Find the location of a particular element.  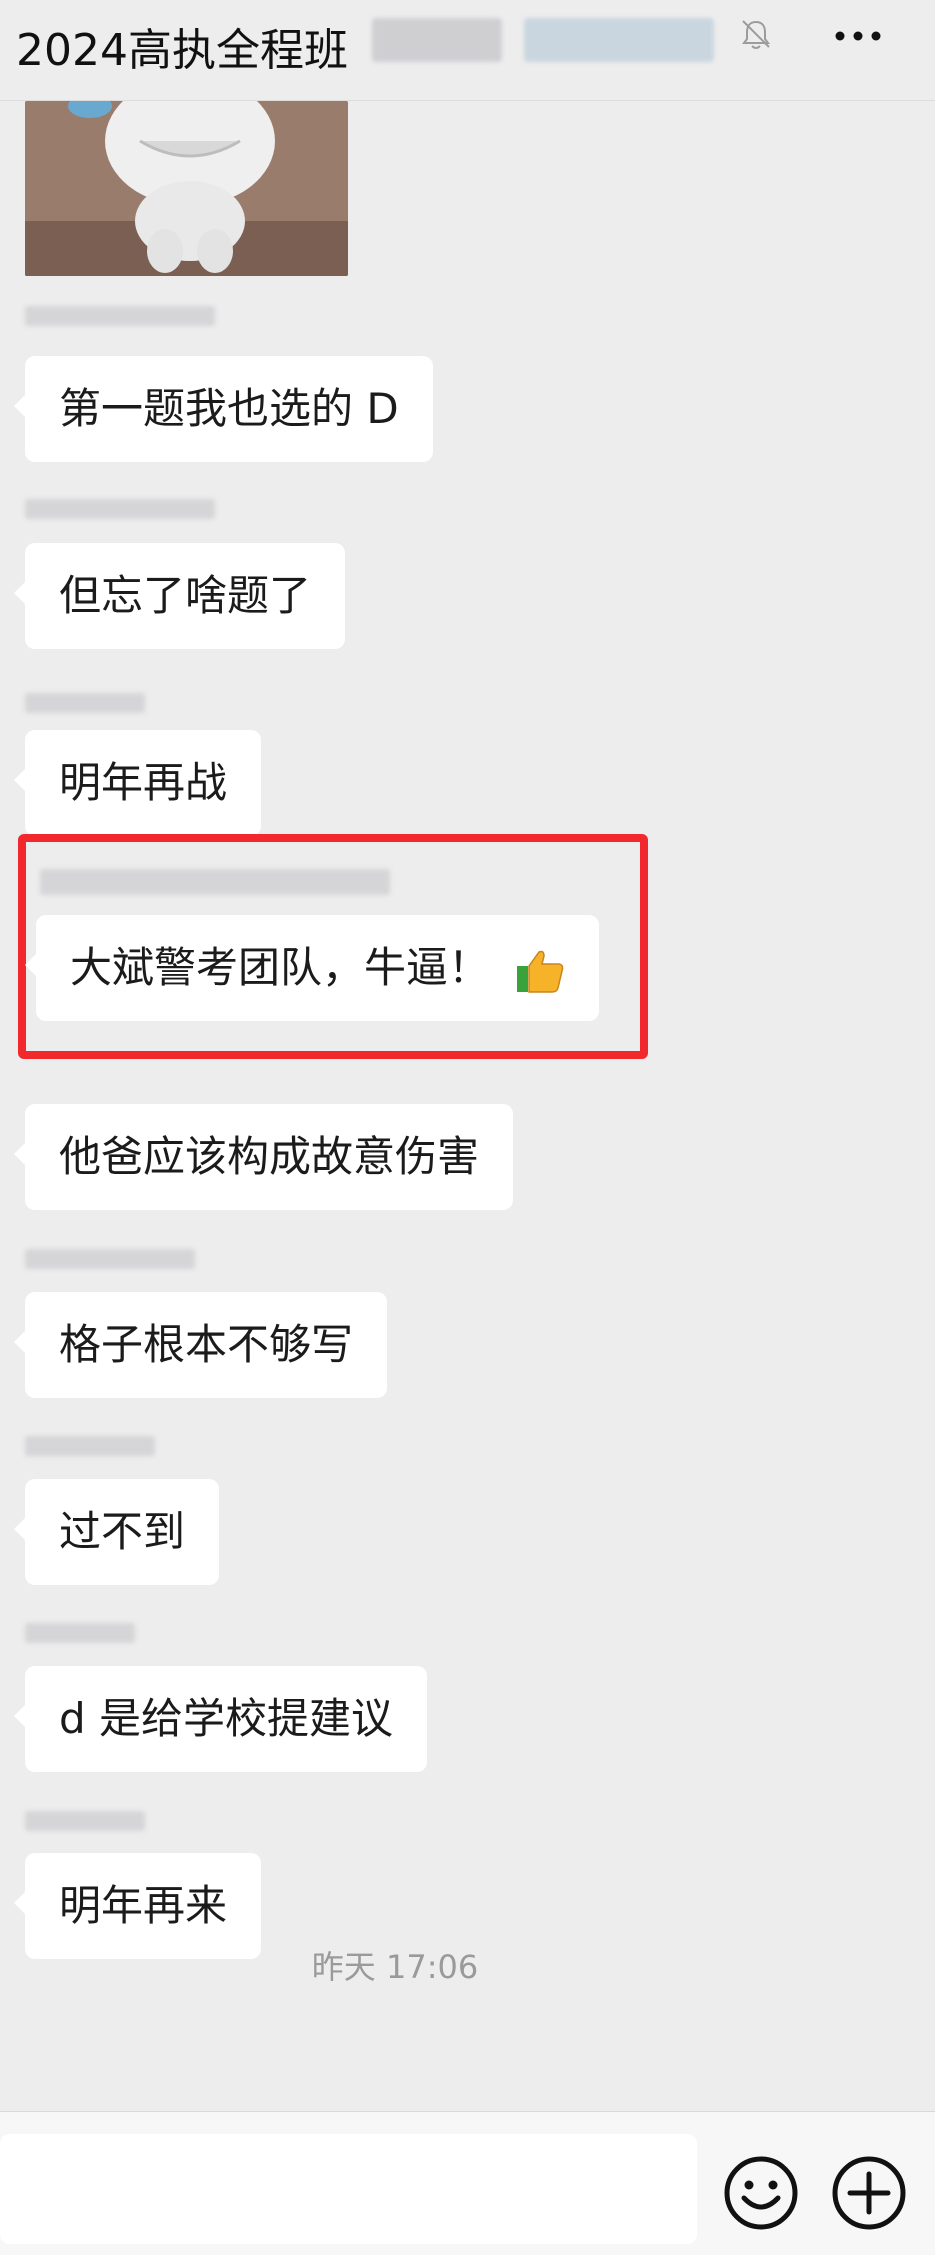

message-text: 第一题我也选的 D is located at coordinates (229, 408).